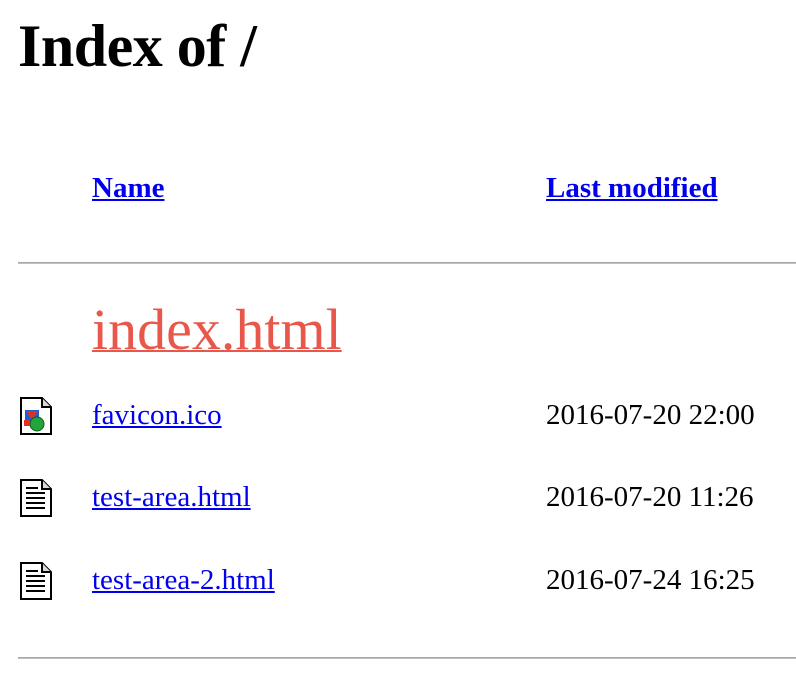 This screenshot has height=688, width=796. I want to click on sort-by-last-modified-link: Last modified, so click(632, 188).